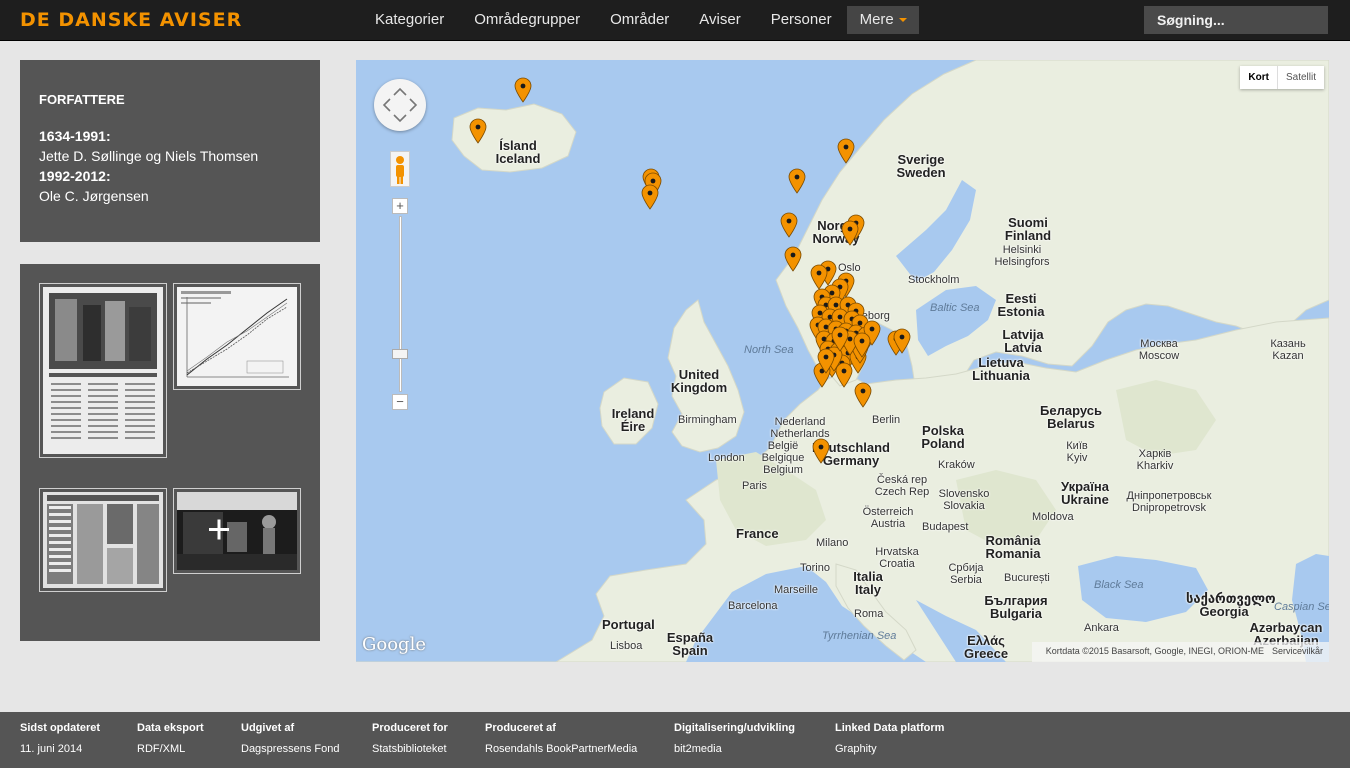  I want to click on map-label-lithuania: Lietuva Lithuania, so click(1001, 369).